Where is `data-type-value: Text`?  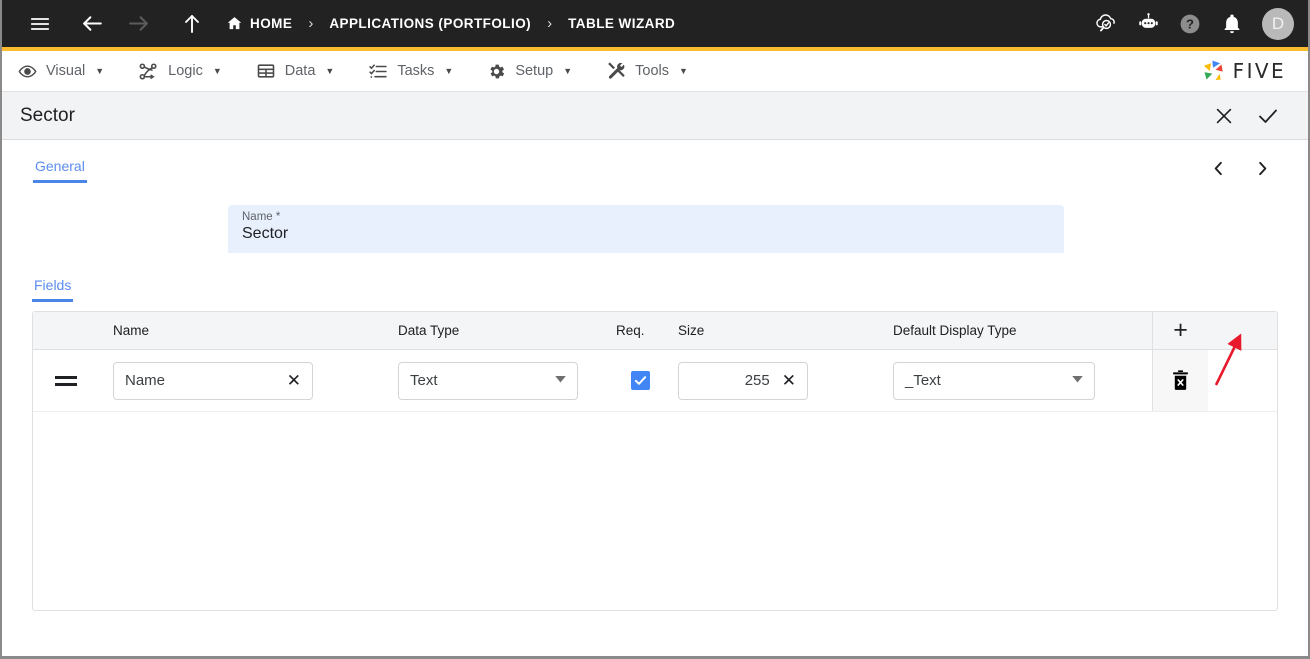
data-type-value: Text is located at coordinates (424, 380).